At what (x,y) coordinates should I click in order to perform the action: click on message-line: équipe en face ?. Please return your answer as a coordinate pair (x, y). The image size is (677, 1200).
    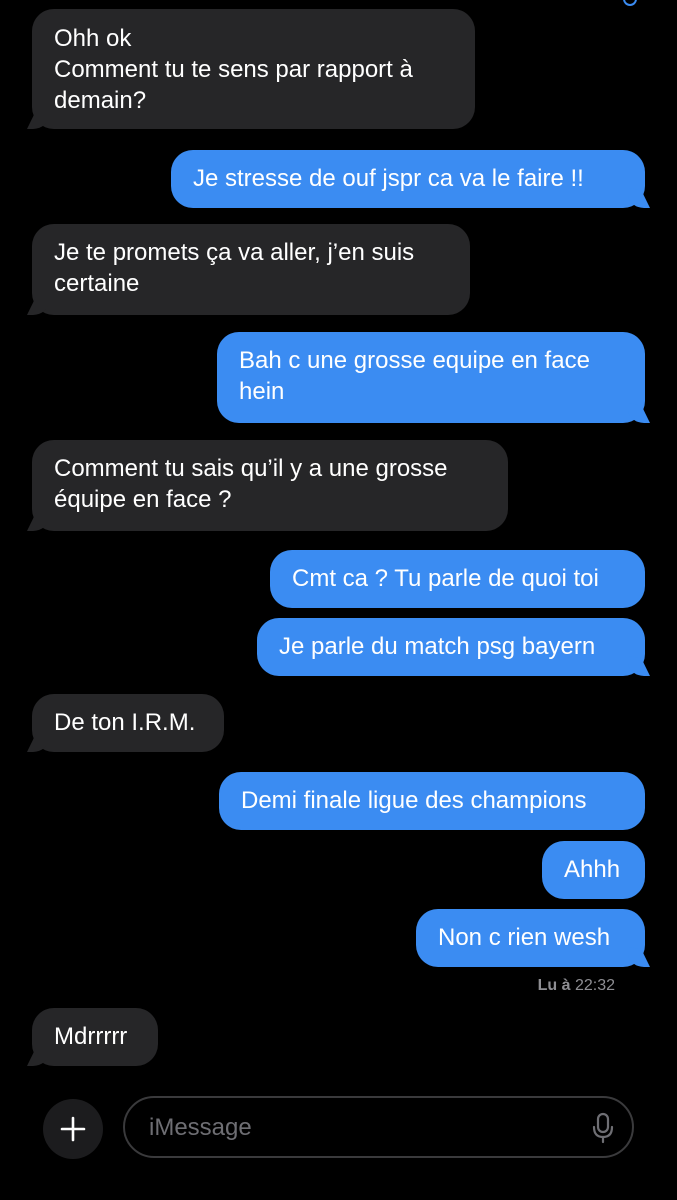
    Looking at the image, I should click on (143, 499).